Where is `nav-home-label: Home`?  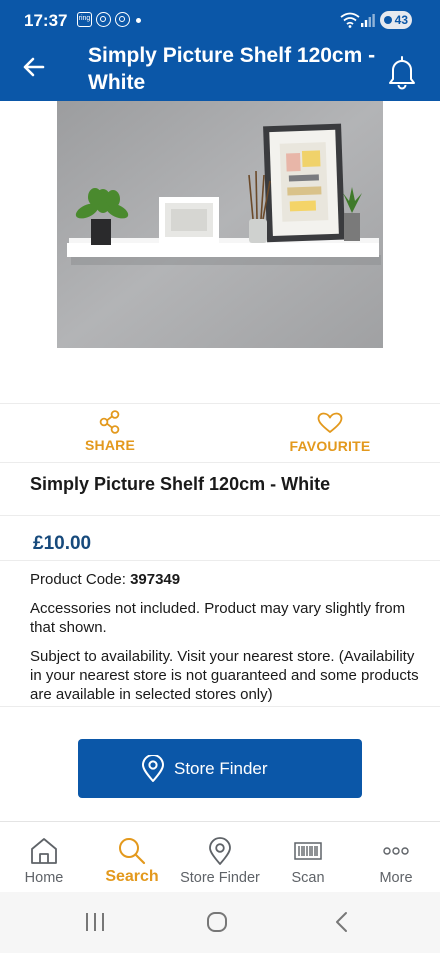
nav-home-label: Home is located at coordinates (44, 878).